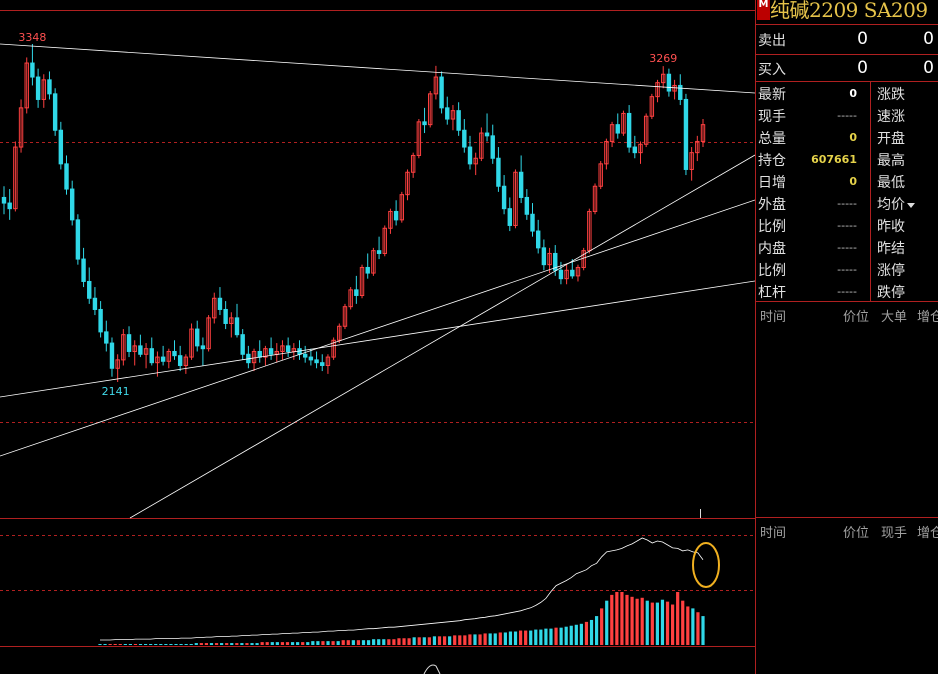 The image size is (938, 674). Describe the element at coordinates (928, 39) in the screenshot. I see `sell-volume: 0` at that location.